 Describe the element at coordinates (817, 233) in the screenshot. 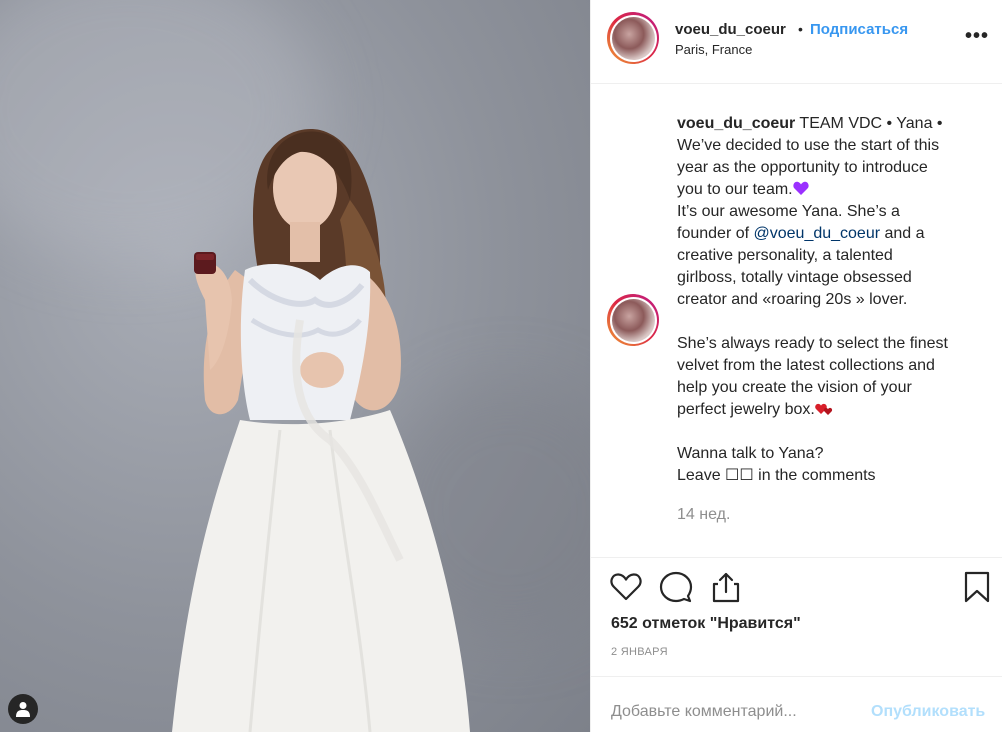

I see `mention-link: @voeu_du_coeur` at that location.